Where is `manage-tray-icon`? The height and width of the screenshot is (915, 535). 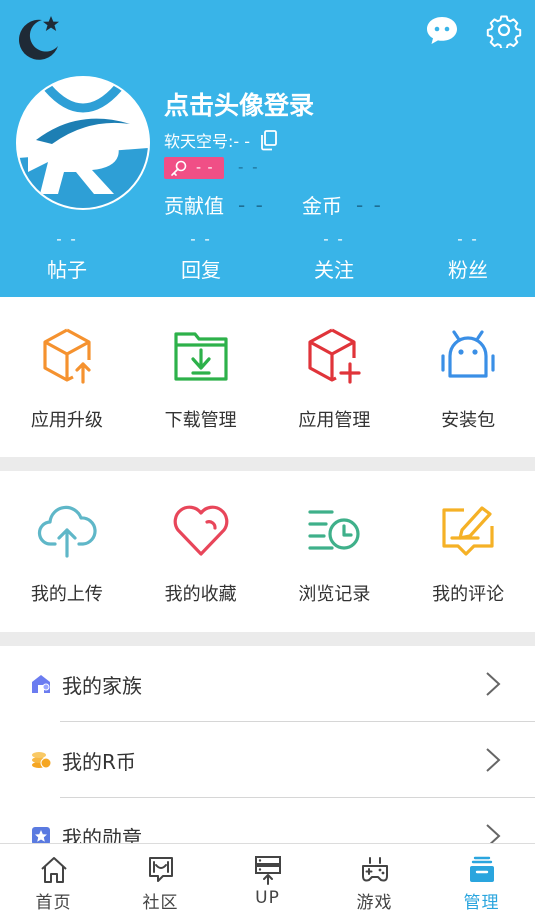
manage-tray-icon is located at coordinates (481, 869).